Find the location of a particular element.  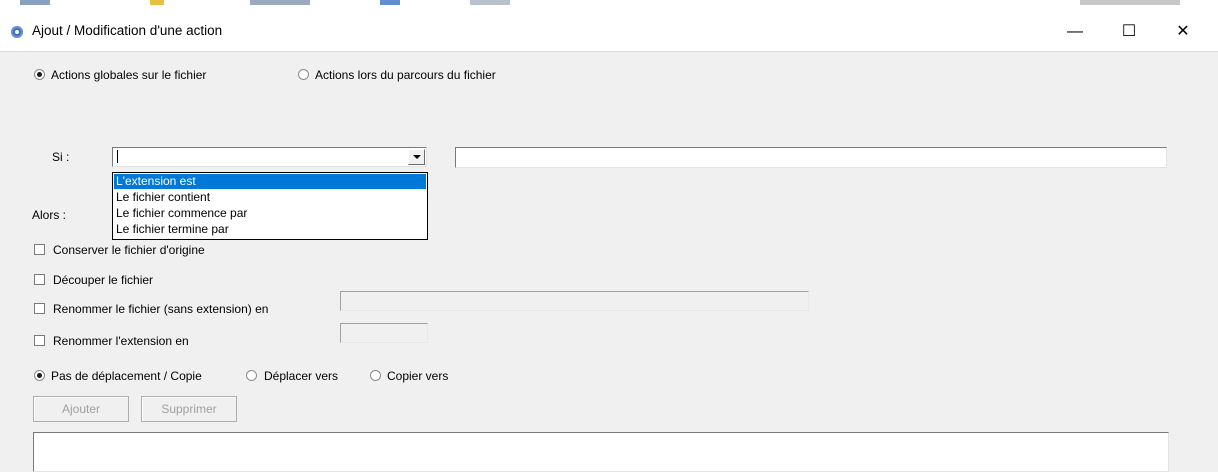

keep-original-checkbox is located at coordinates (39, 249).